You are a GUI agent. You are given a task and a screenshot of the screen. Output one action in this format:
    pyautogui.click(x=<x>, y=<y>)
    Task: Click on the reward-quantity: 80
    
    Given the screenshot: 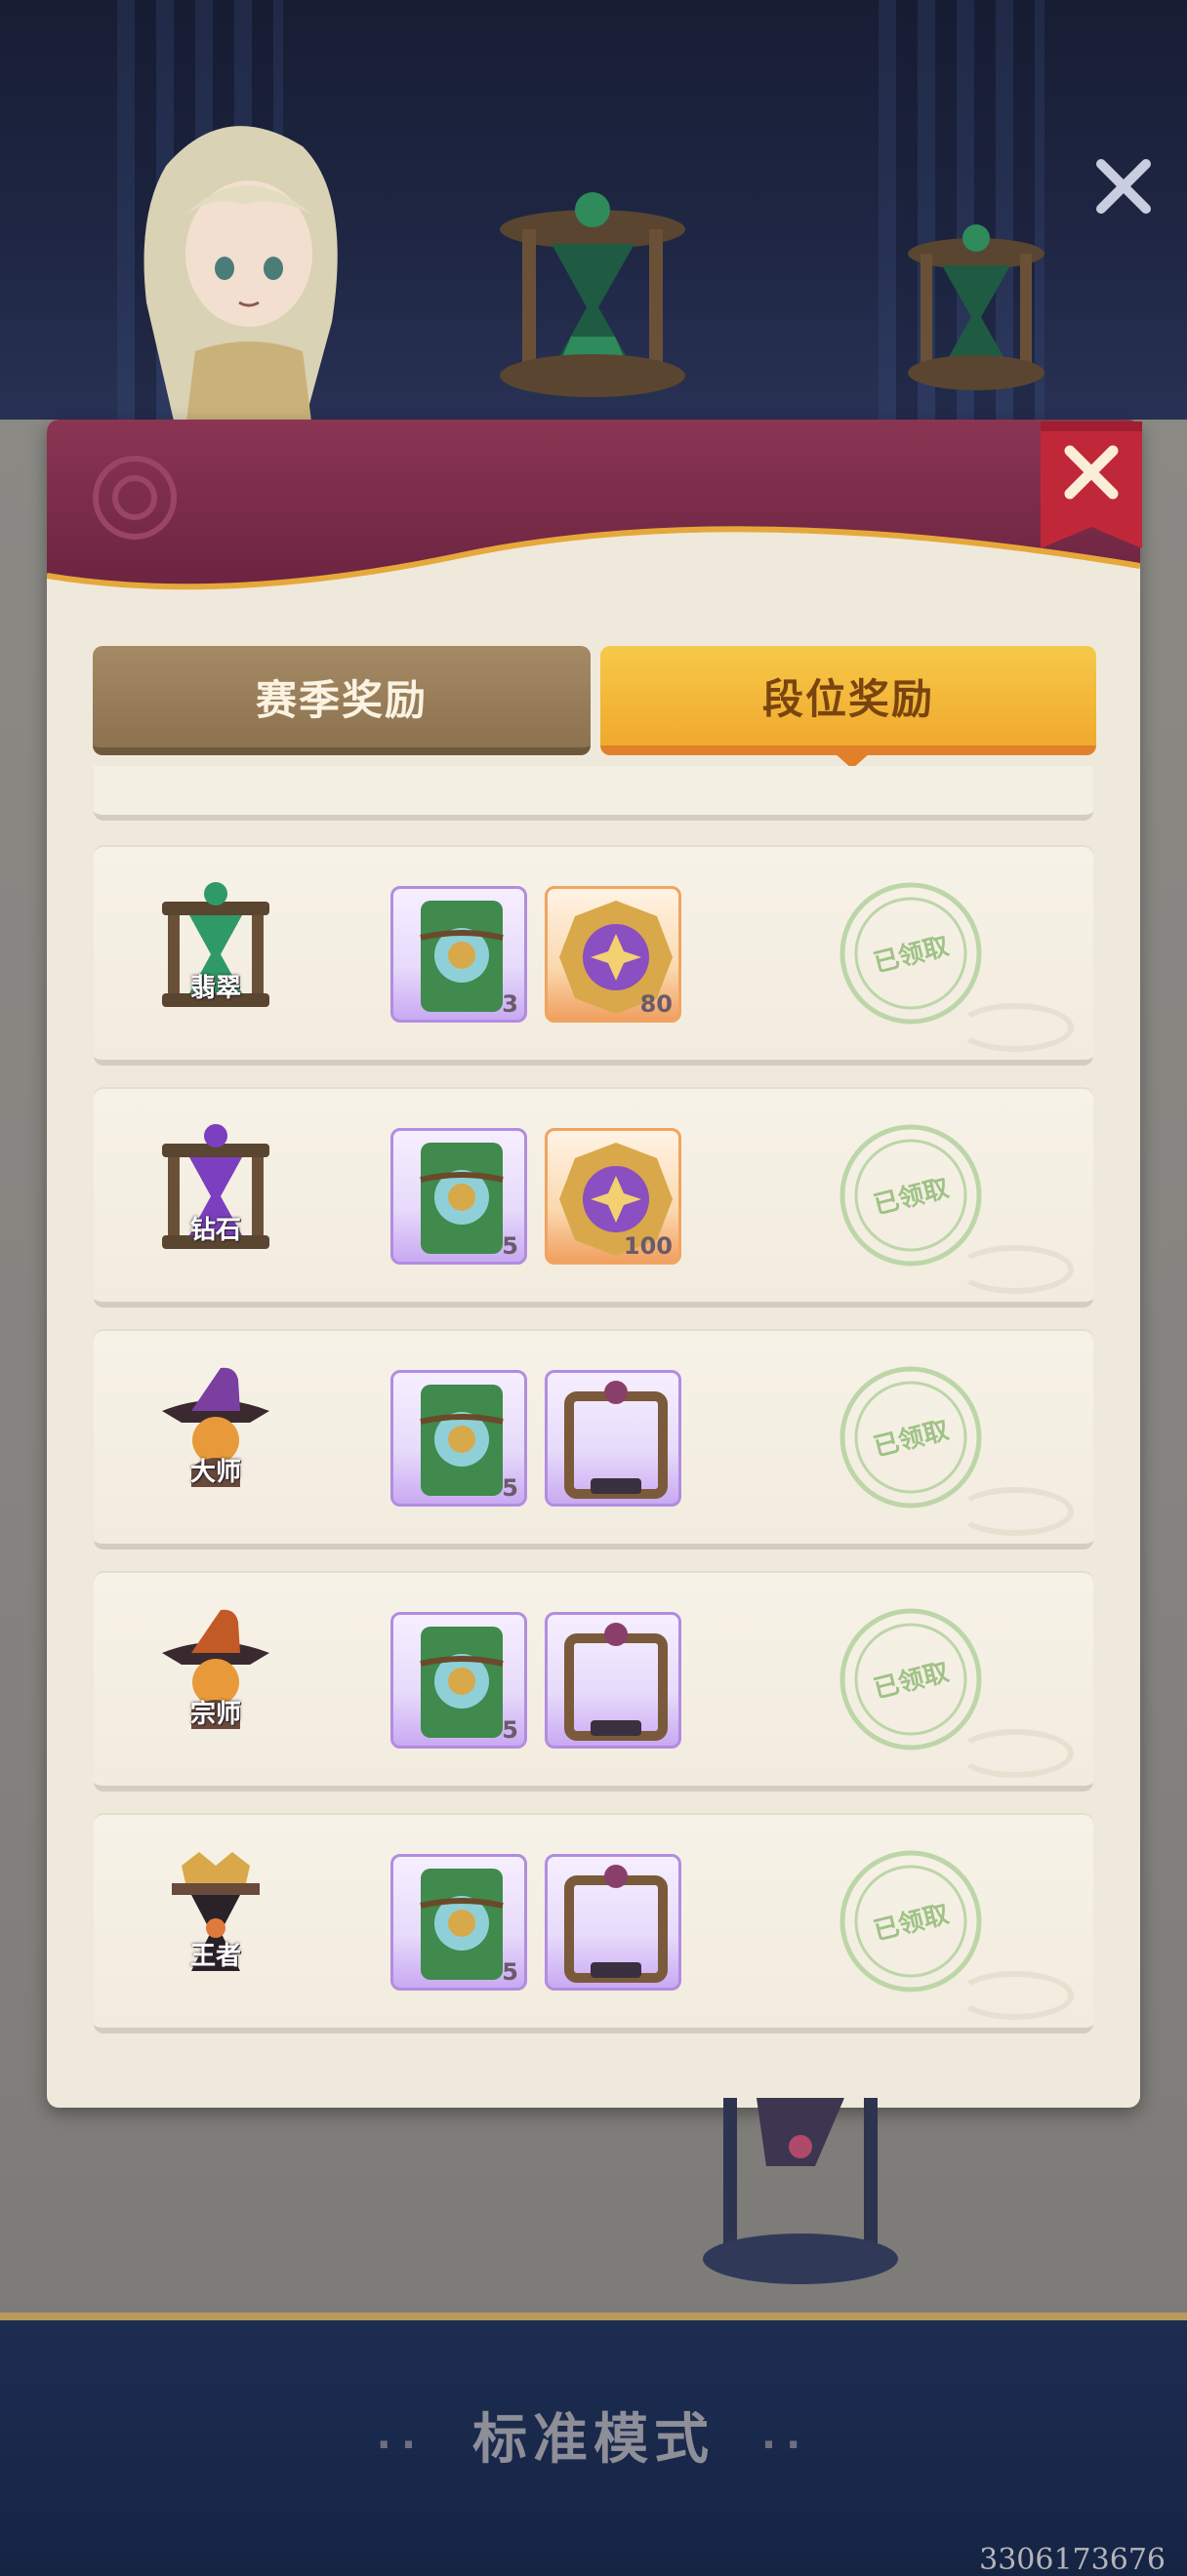 What is the action you would take?
    pyautogui.click(x=656, y=1004)
    